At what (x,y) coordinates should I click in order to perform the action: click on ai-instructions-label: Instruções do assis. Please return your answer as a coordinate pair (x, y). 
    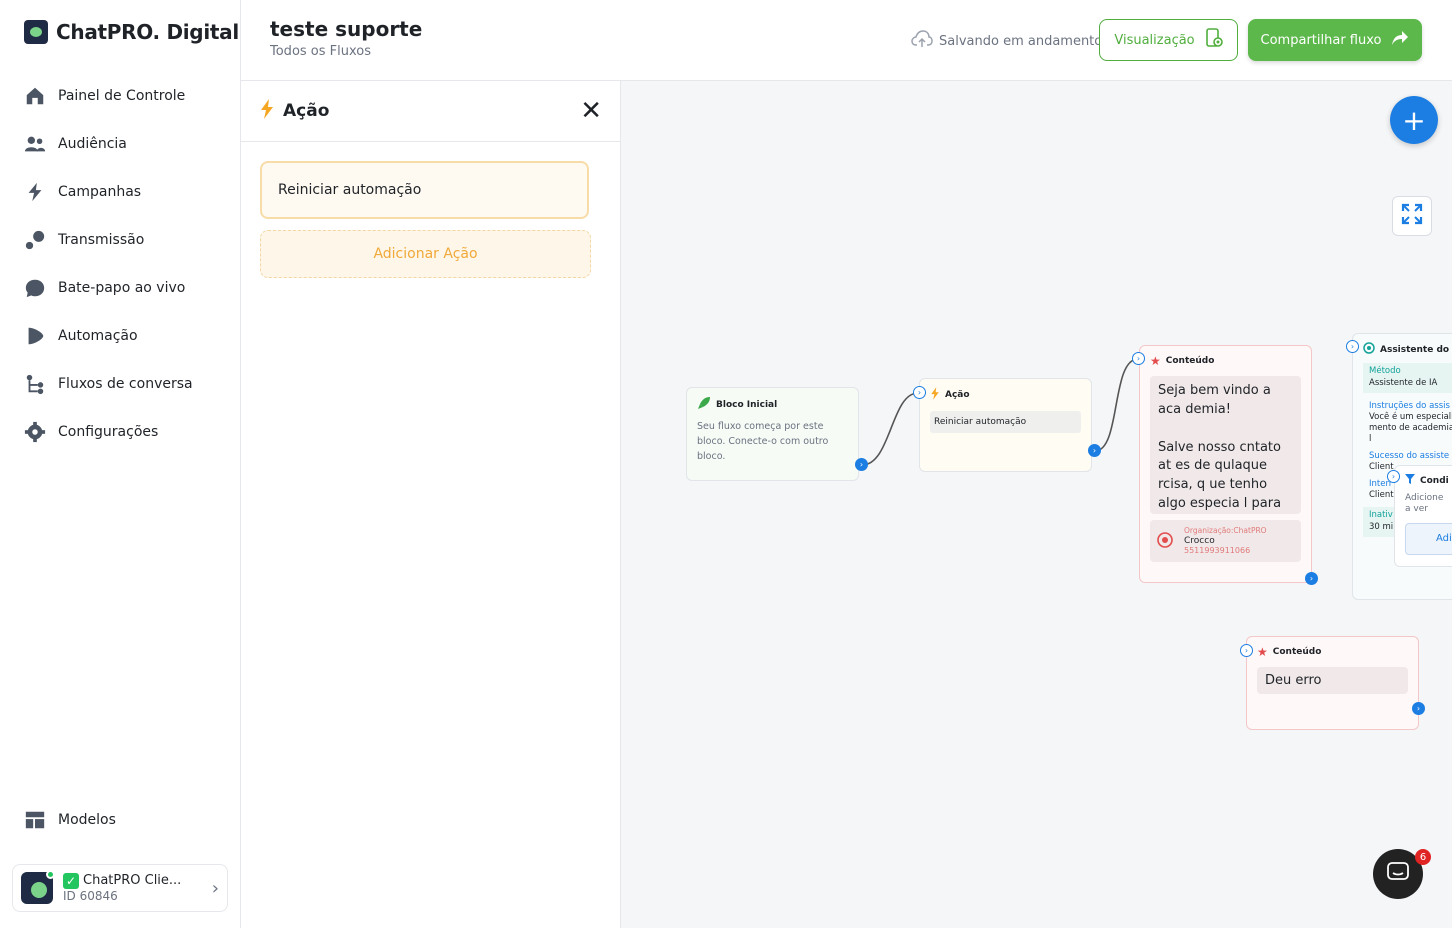
    Looking at the image, I should click on (1409, 405).